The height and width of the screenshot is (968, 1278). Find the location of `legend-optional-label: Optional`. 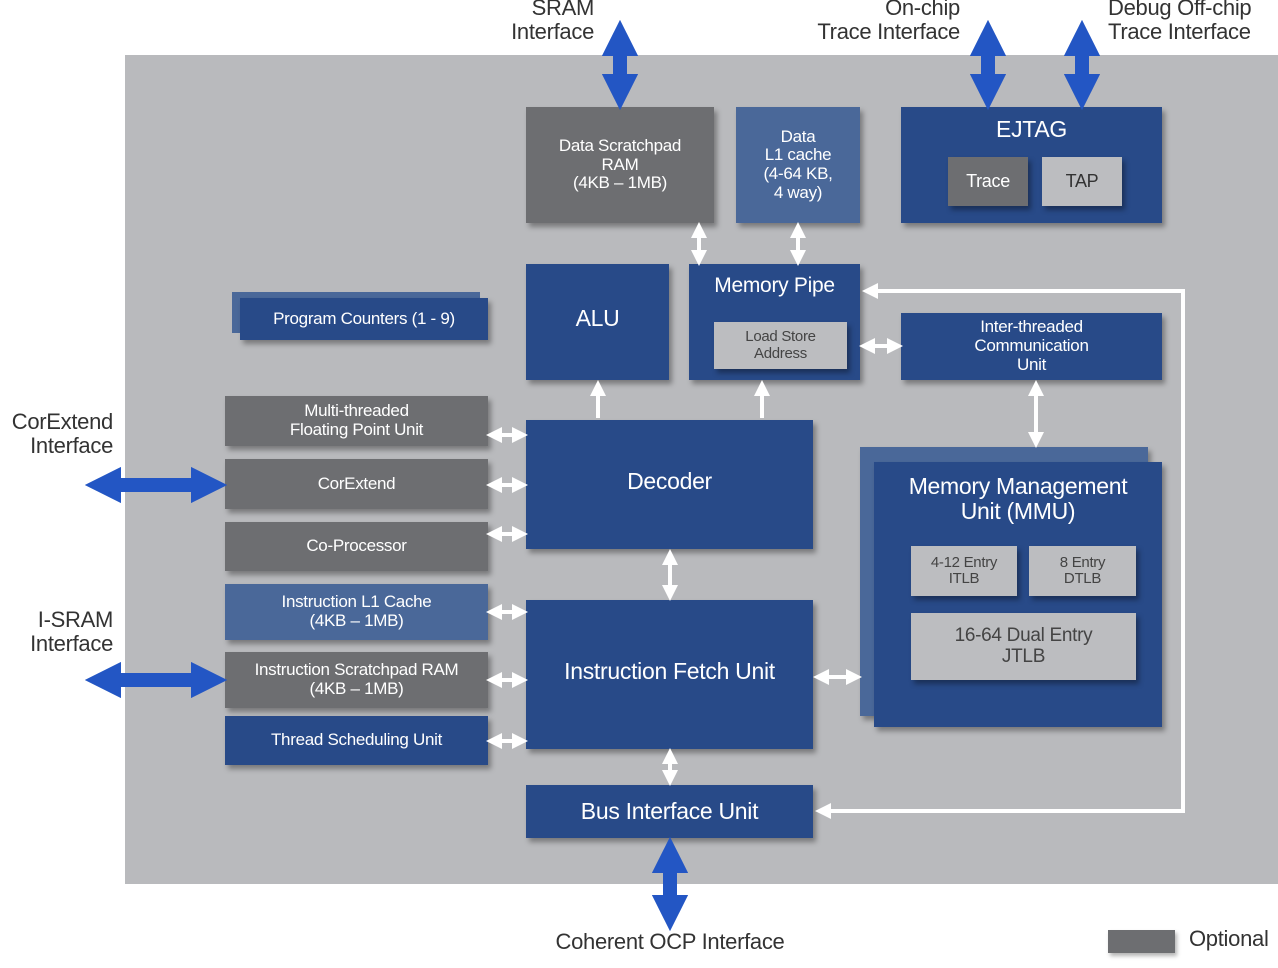

legend-optional-label: Optional is located at coordinates (1229, 938).